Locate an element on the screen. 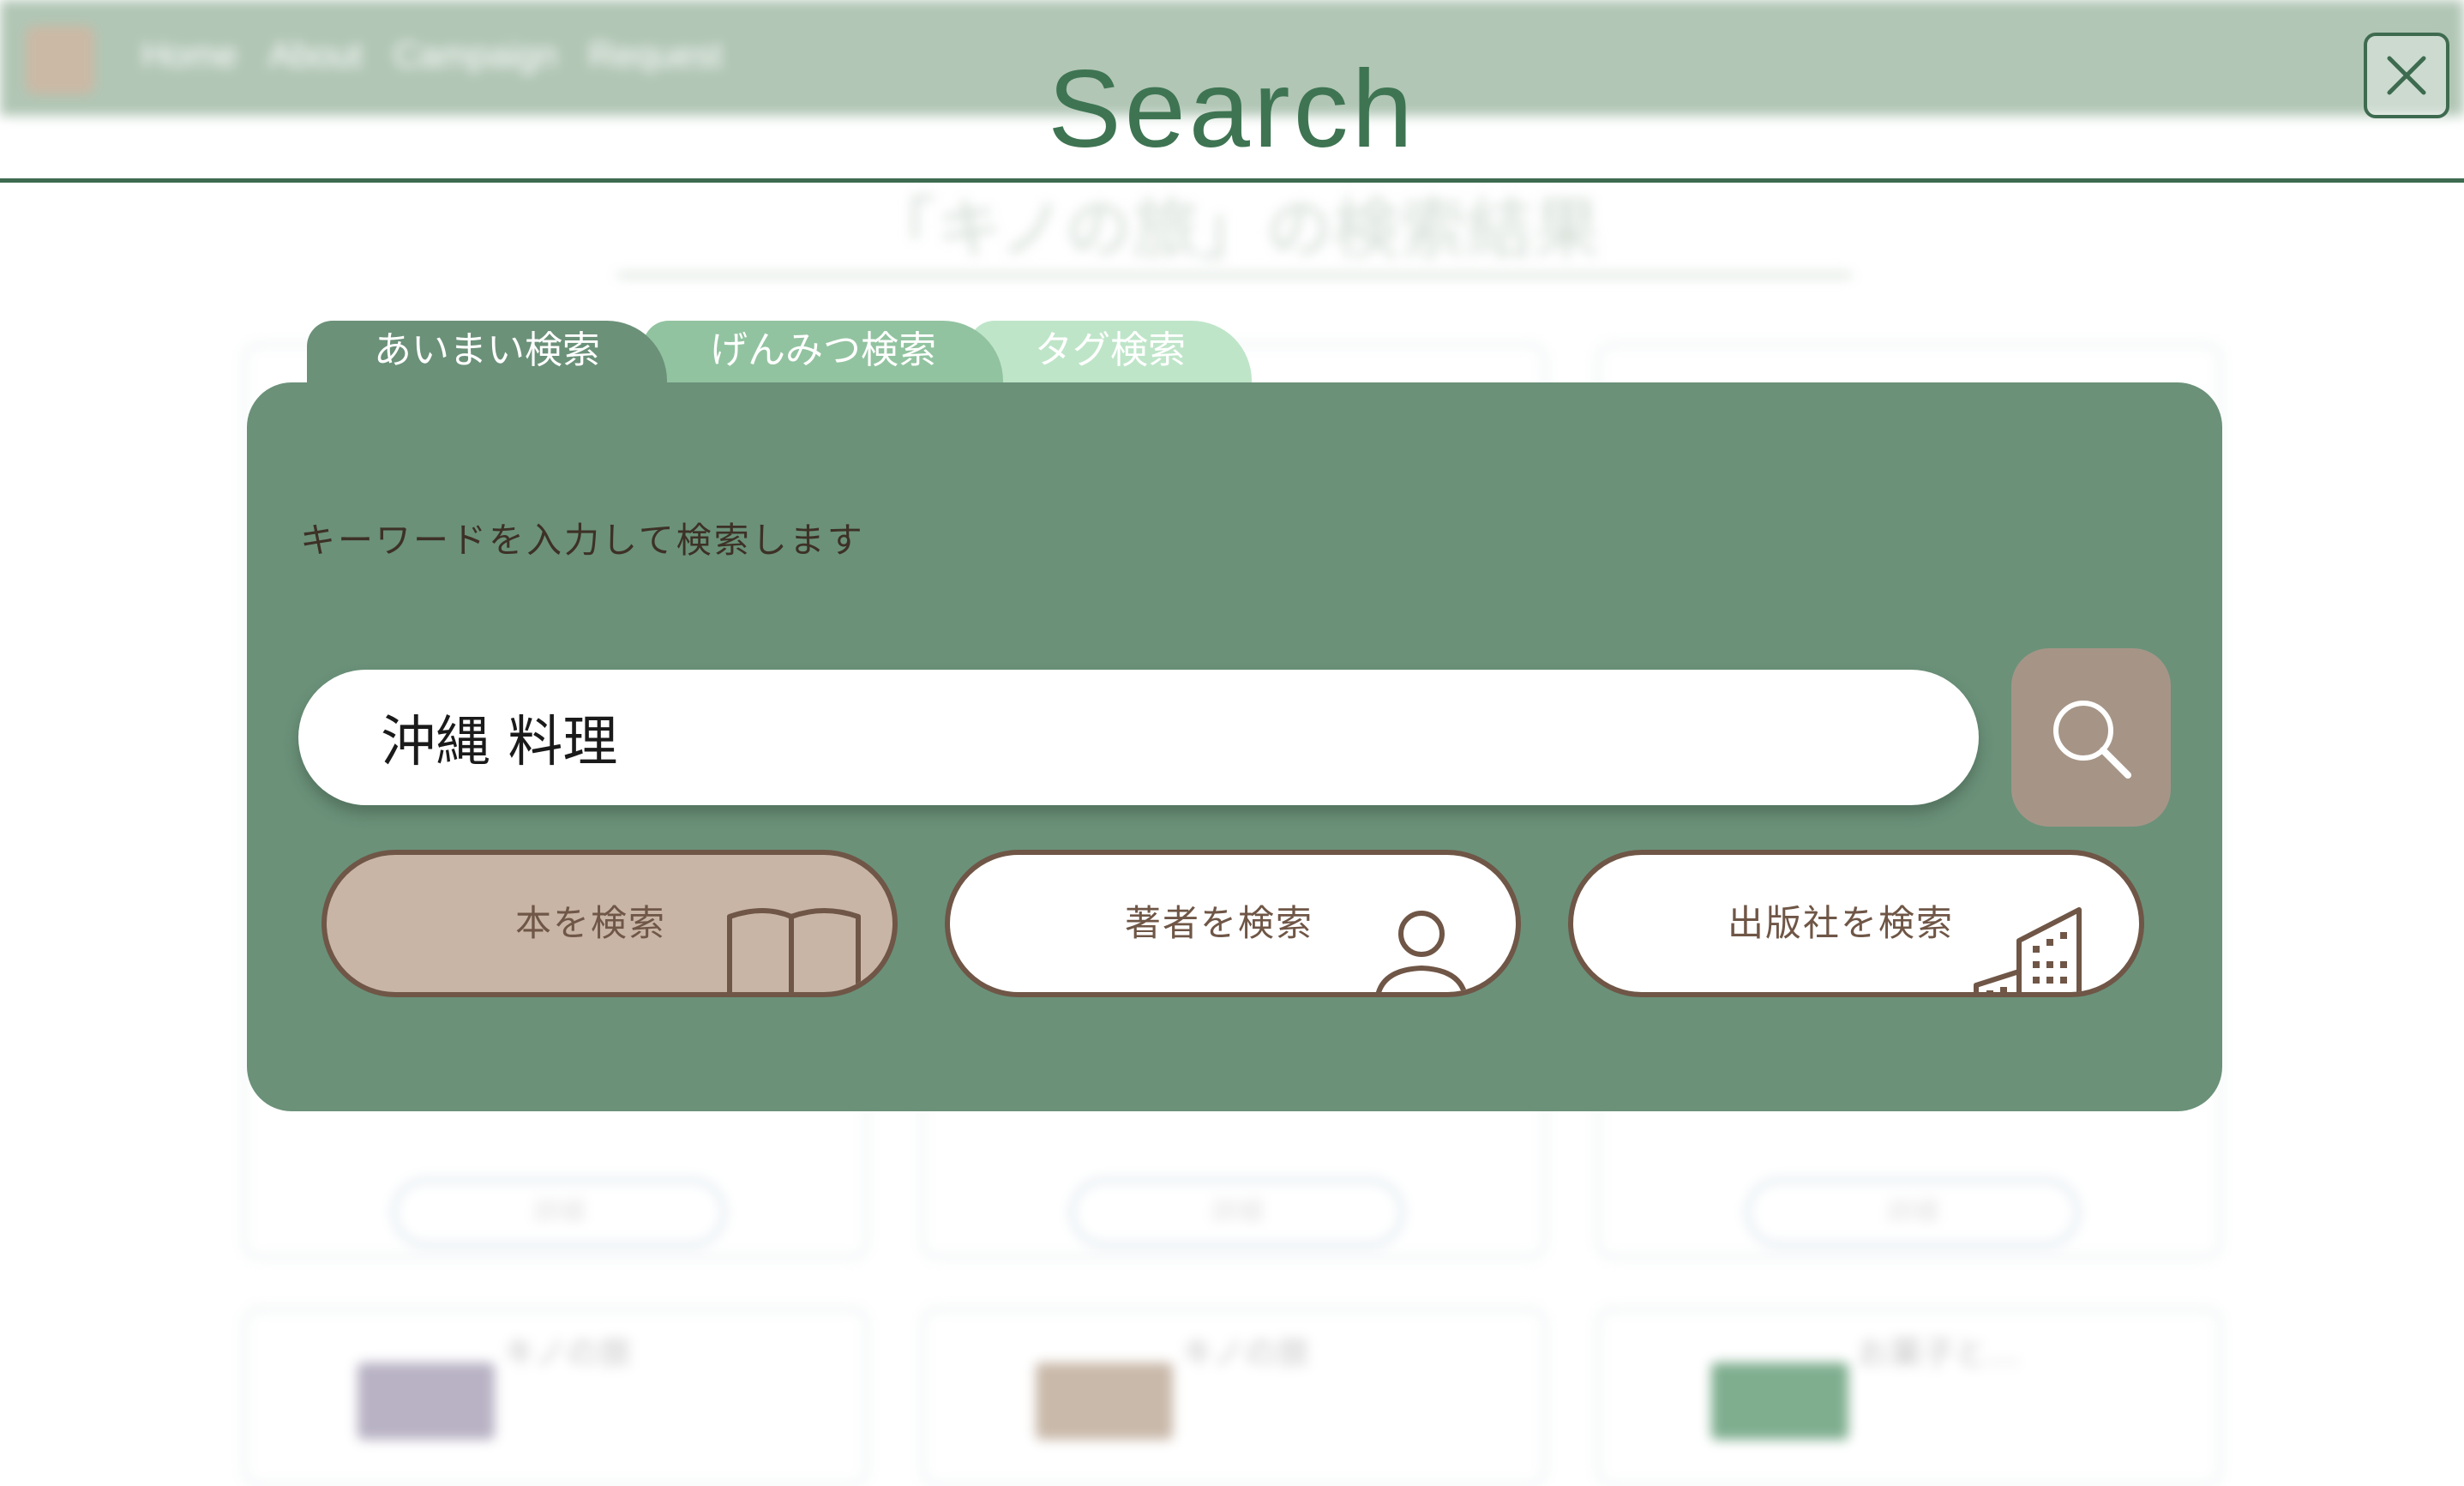 This screenshot has width=2464, height=1486. building-icon is located at coordinates (2028, 949).